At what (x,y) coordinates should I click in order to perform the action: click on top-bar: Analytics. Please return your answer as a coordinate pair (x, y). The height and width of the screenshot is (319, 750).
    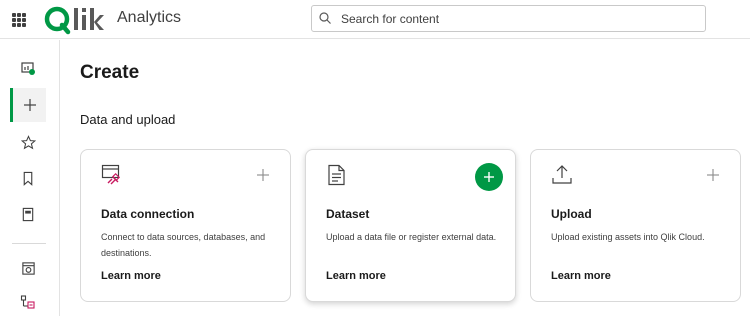
    Looking at the image, I should click on (375, 19).